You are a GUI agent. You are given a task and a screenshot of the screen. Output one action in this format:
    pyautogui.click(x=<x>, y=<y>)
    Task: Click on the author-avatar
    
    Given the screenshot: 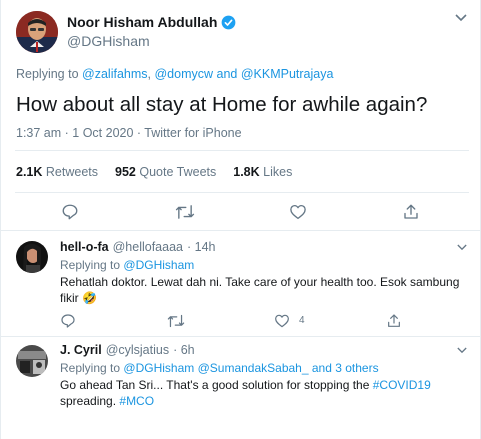 What is the action you would take?
    pyautogui.click(x=37, y=32)
    